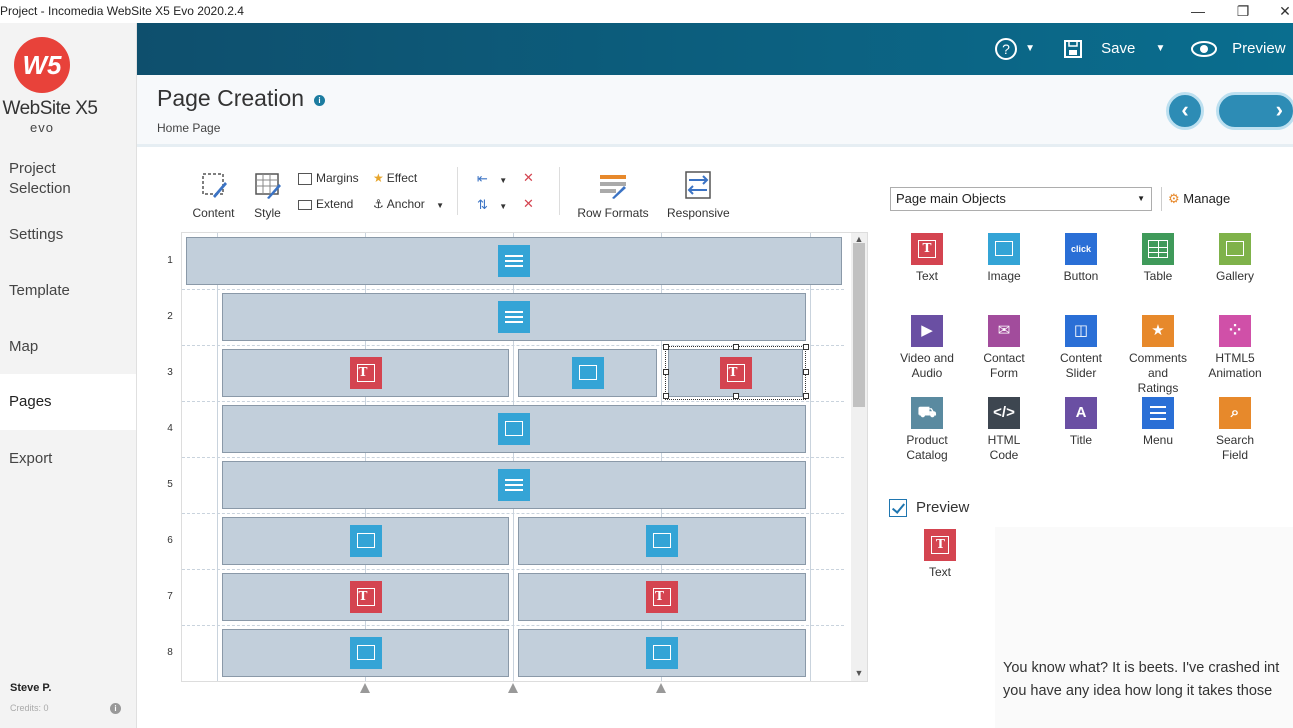 Image resolution: width=1293 pixels, height=728 pixels. Describe the element at coordinates (613, 195) in the screenshot. I see `row-formats-button: Row Formats` at that location.